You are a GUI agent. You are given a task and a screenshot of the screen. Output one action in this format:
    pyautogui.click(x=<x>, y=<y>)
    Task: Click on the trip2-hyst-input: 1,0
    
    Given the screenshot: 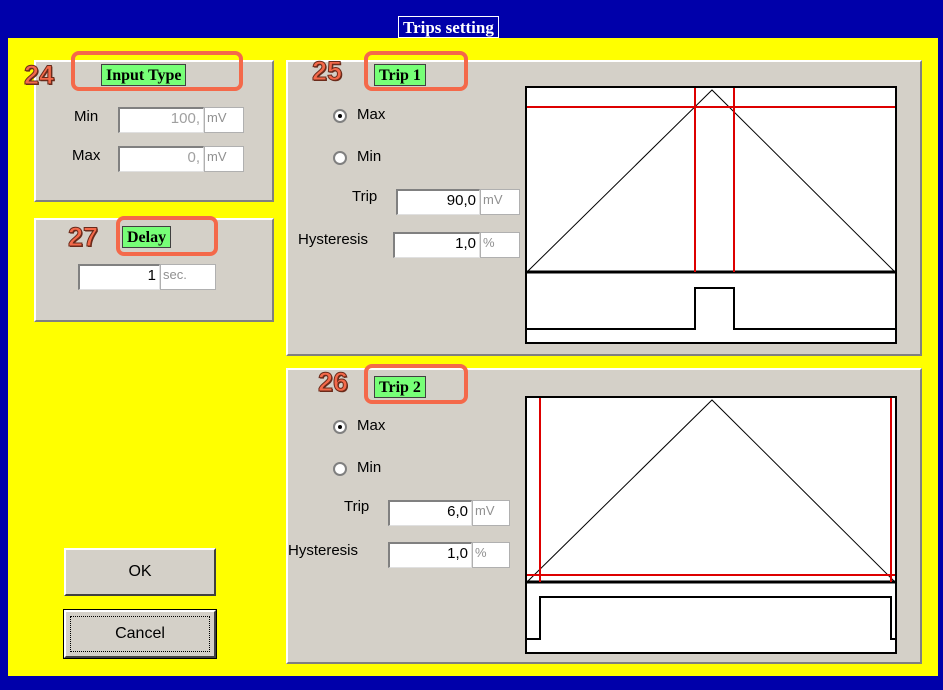 What is the action you would take?
    pyautogui.click(x=430, y=555)
    